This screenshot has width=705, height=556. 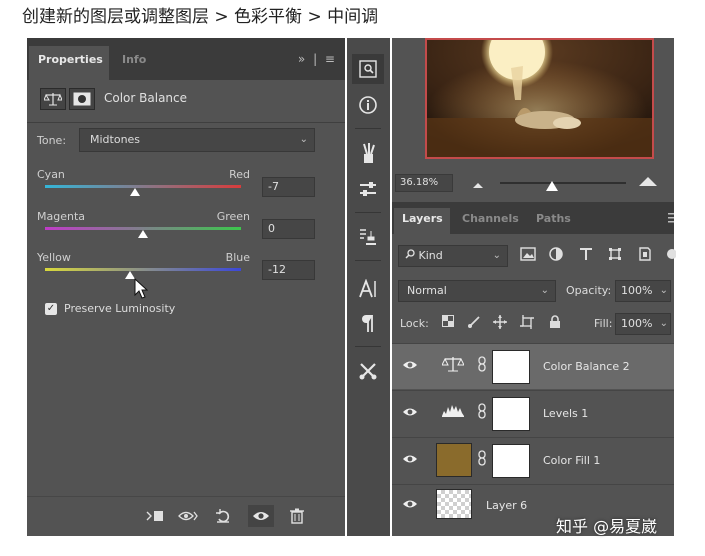 What do you see at coordinates (615, 256) in the screenshot?
I see `shape-filter-icon` at bounding box center [615, 256].